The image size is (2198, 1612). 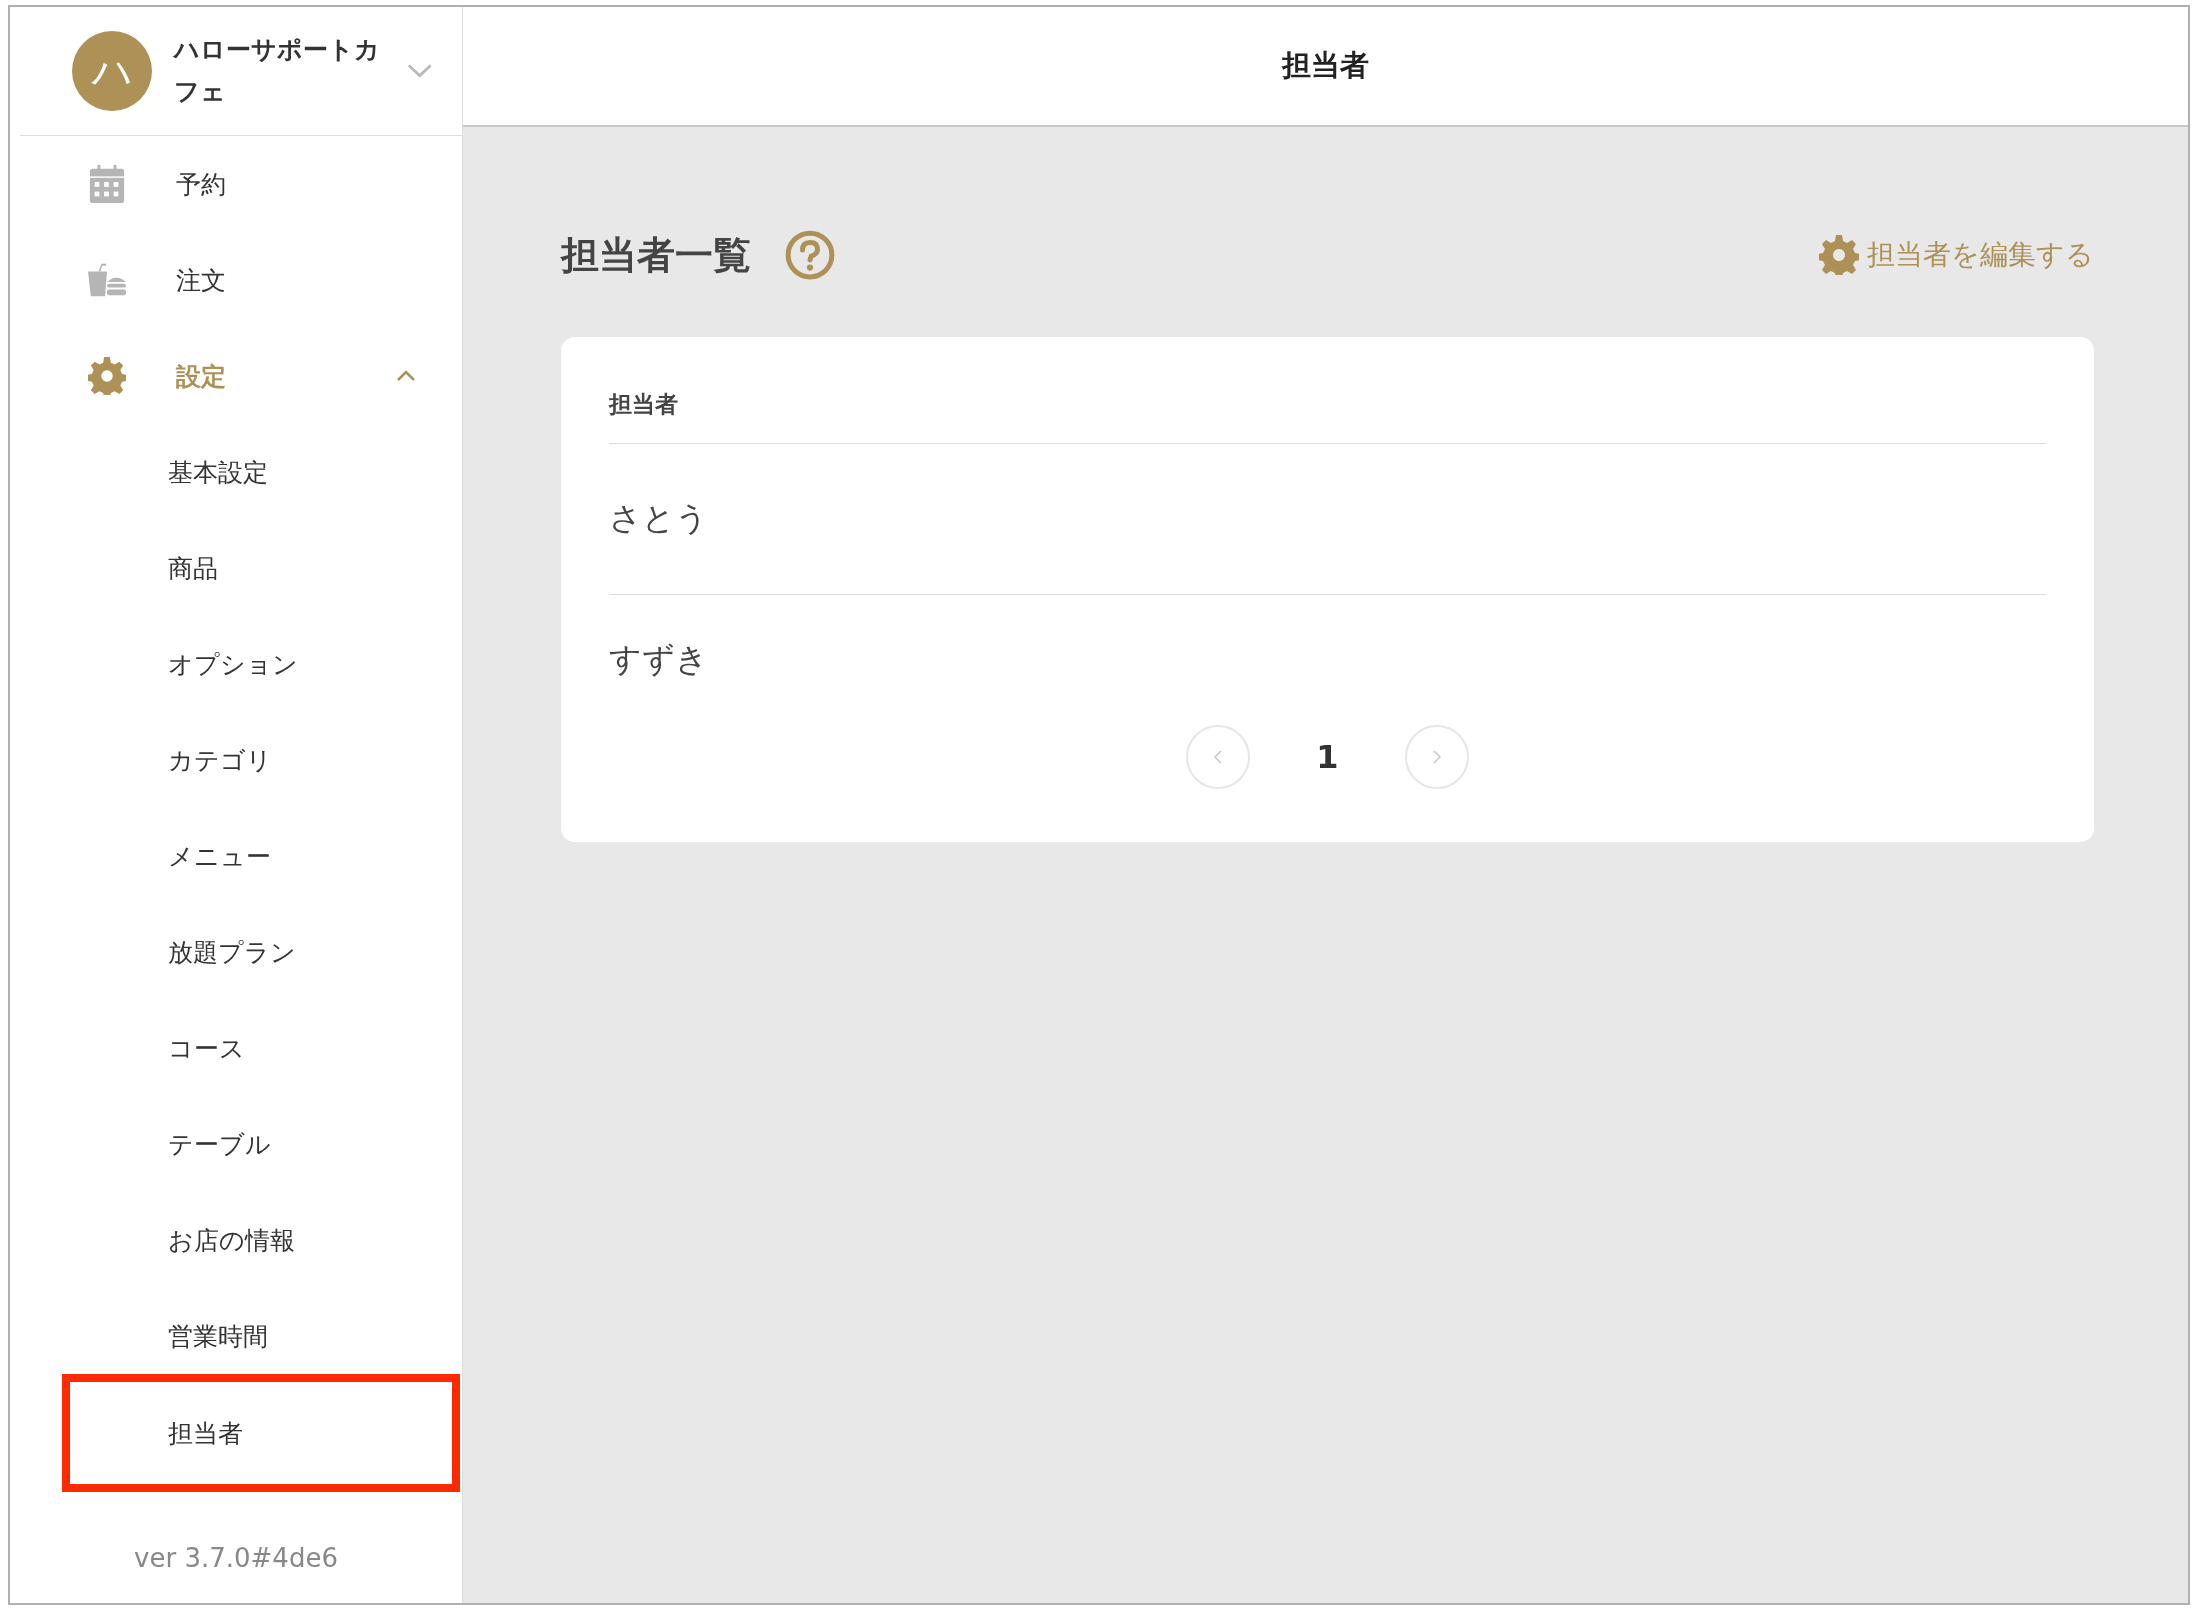 What do you see at coordinates (236, 280) in the screenshot?
I see `nav-item: 注文` at bounding box center [236, 280].